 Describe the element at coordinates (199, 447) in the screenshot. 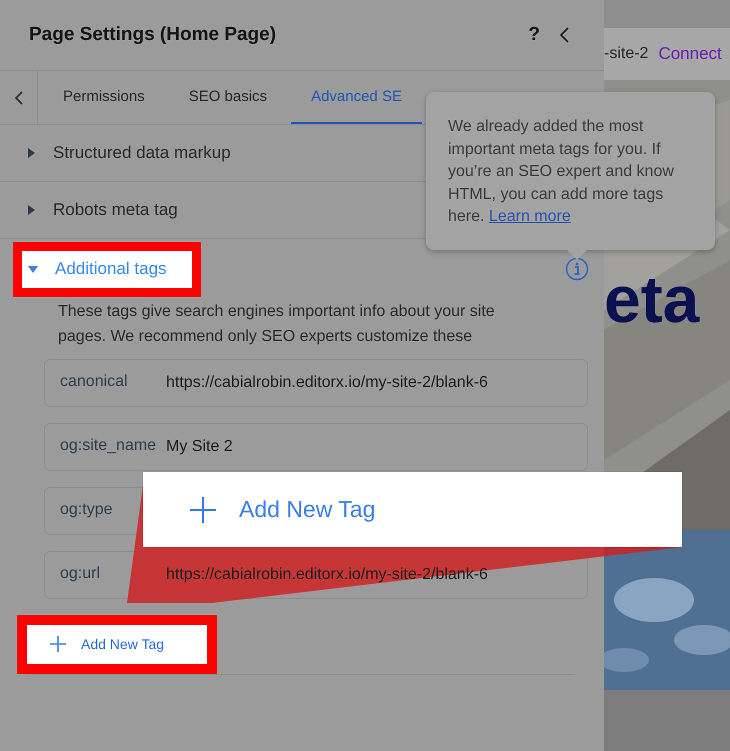

I see `tag-value: My Site 2` at that location.